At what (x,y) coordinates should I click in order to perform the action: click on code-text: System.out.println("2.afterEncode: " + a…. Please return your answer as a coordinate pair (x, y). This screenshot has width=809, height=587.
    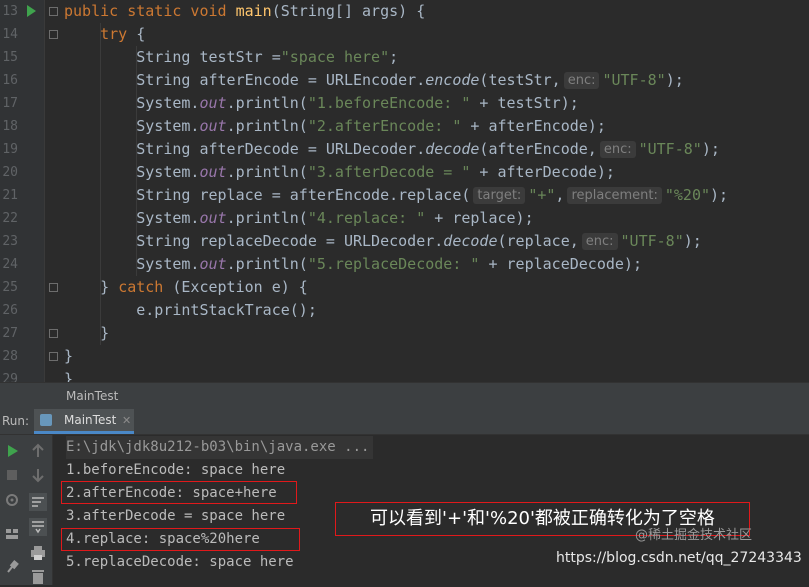
    Looking at the image, I should click on (335, 126).